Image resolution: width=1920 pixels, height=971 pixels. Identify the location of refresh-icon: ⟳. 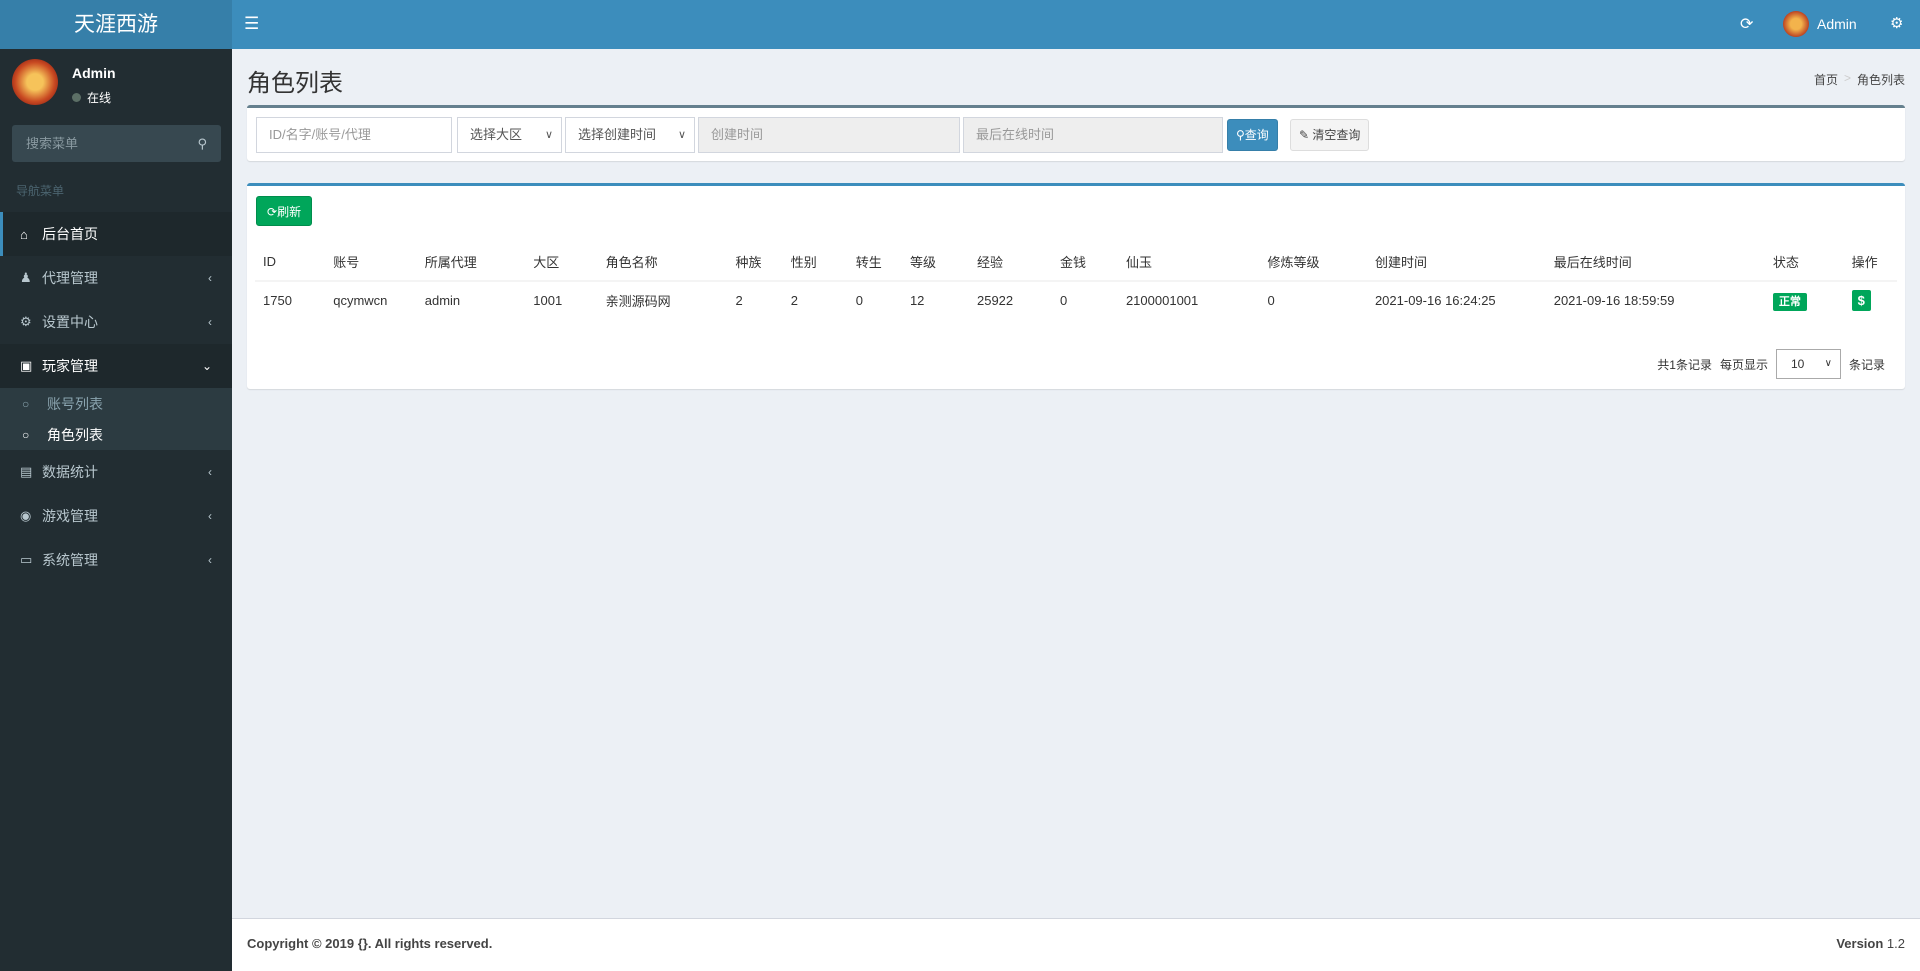
(1746, 24).